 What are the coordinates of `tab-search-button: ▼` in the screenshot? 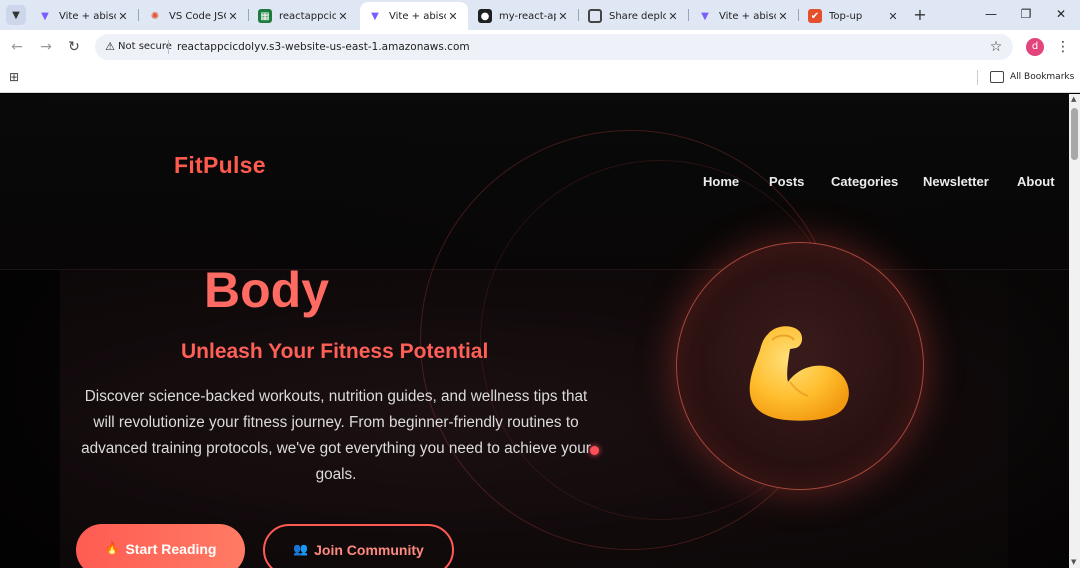 It's located at (16, 15).